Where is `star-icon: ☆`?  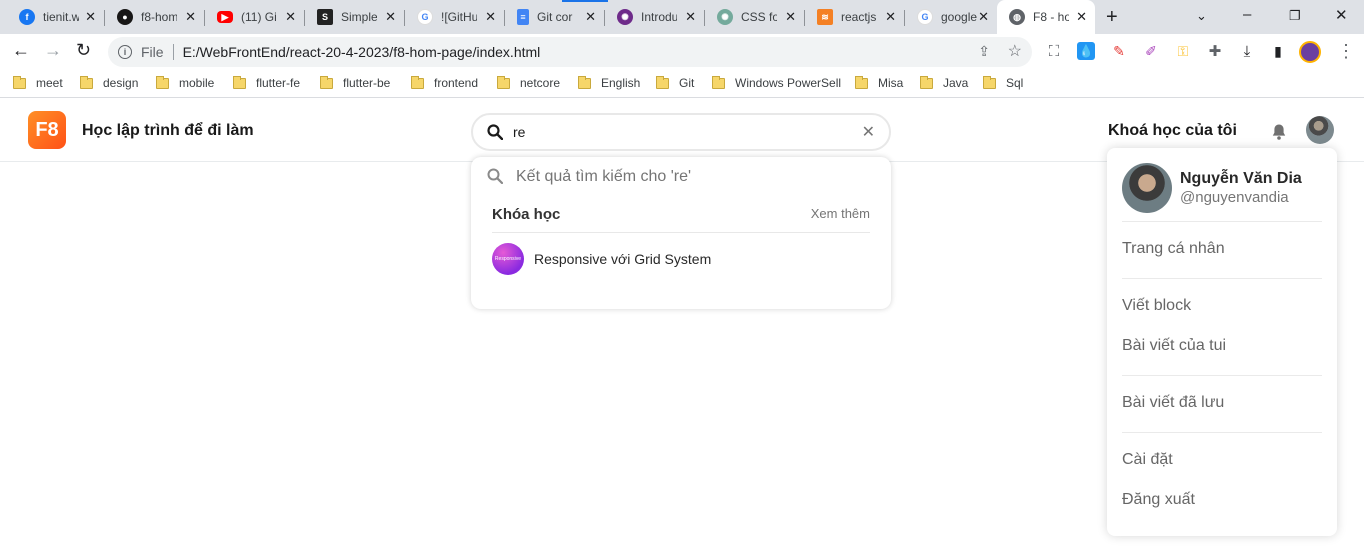 star-icon: ☆ is located at coordinates (1015, 51).